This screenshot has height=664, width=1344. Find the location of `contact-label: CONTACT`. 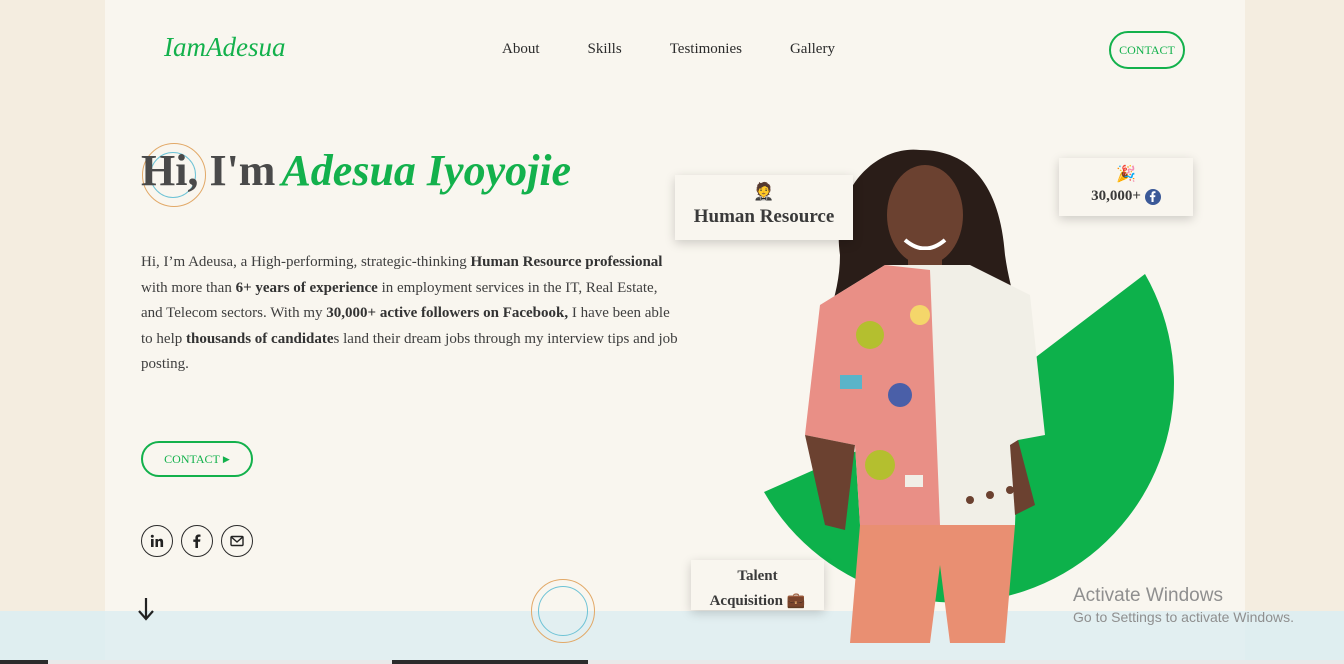

contact-label: CONTACT is located at coordinates (192, 458).